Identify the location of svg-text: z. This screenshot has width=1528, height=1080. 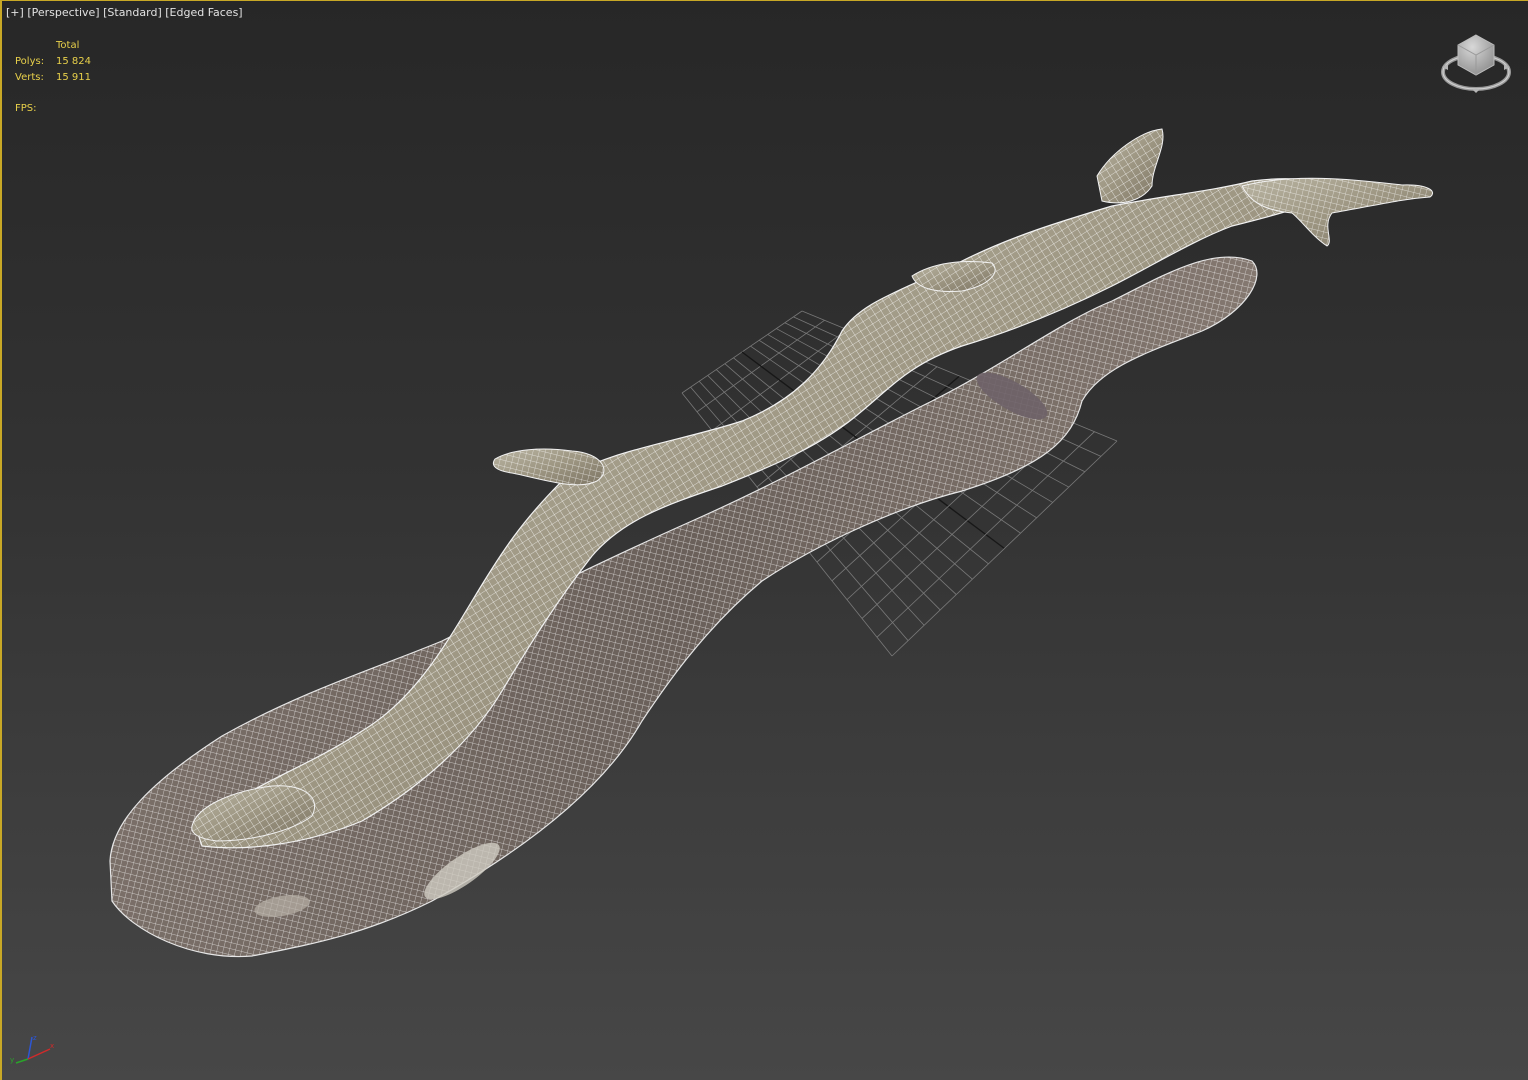
(35, 1038).